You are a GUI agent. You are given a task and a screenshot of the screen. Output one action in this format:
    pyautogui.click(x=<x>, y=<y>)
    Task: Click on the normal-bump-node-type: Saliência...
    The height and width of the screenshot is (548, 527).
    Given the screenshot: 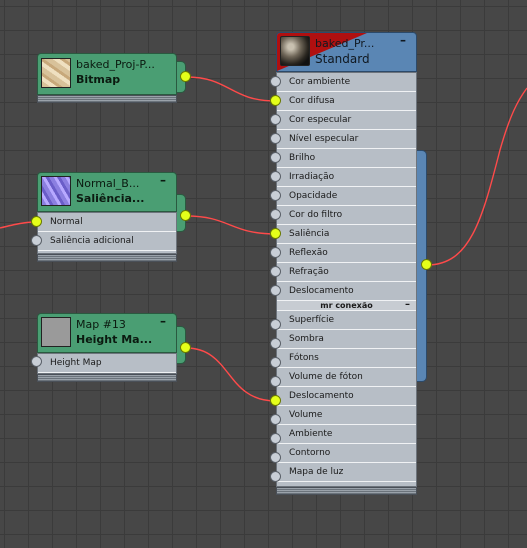 What is the action you would take?
    pyautogui.click(x=110, y=198)
    